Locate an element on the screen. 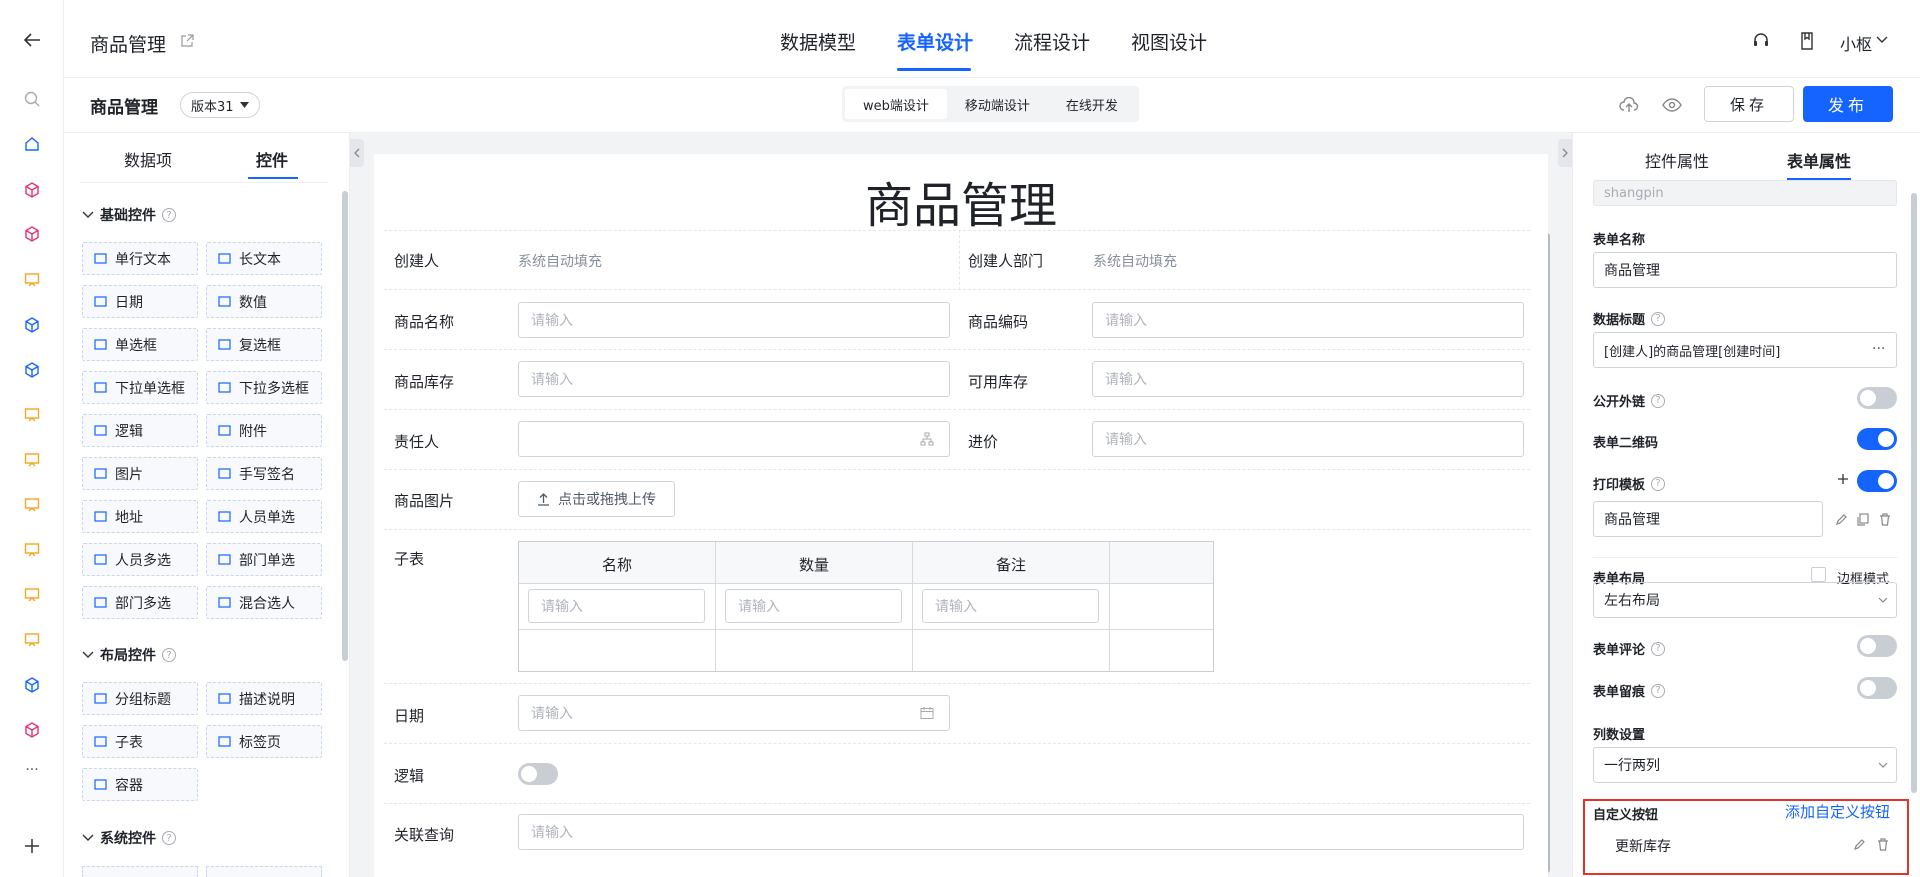  mode-web: web端设计 is located at coordinates (896, 104).